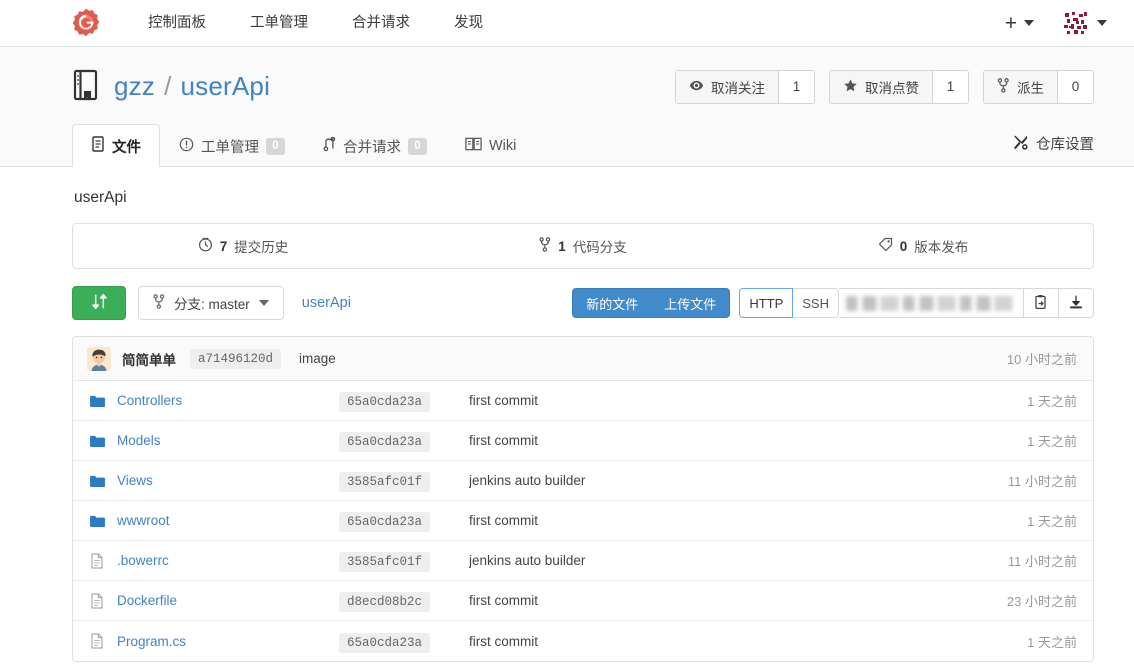 Image resolution: width=1134 pixels, height=667 pixels. Describe the element at coordinates (100, 197) in the screenshot. I see `page-title: userApi` at that location.